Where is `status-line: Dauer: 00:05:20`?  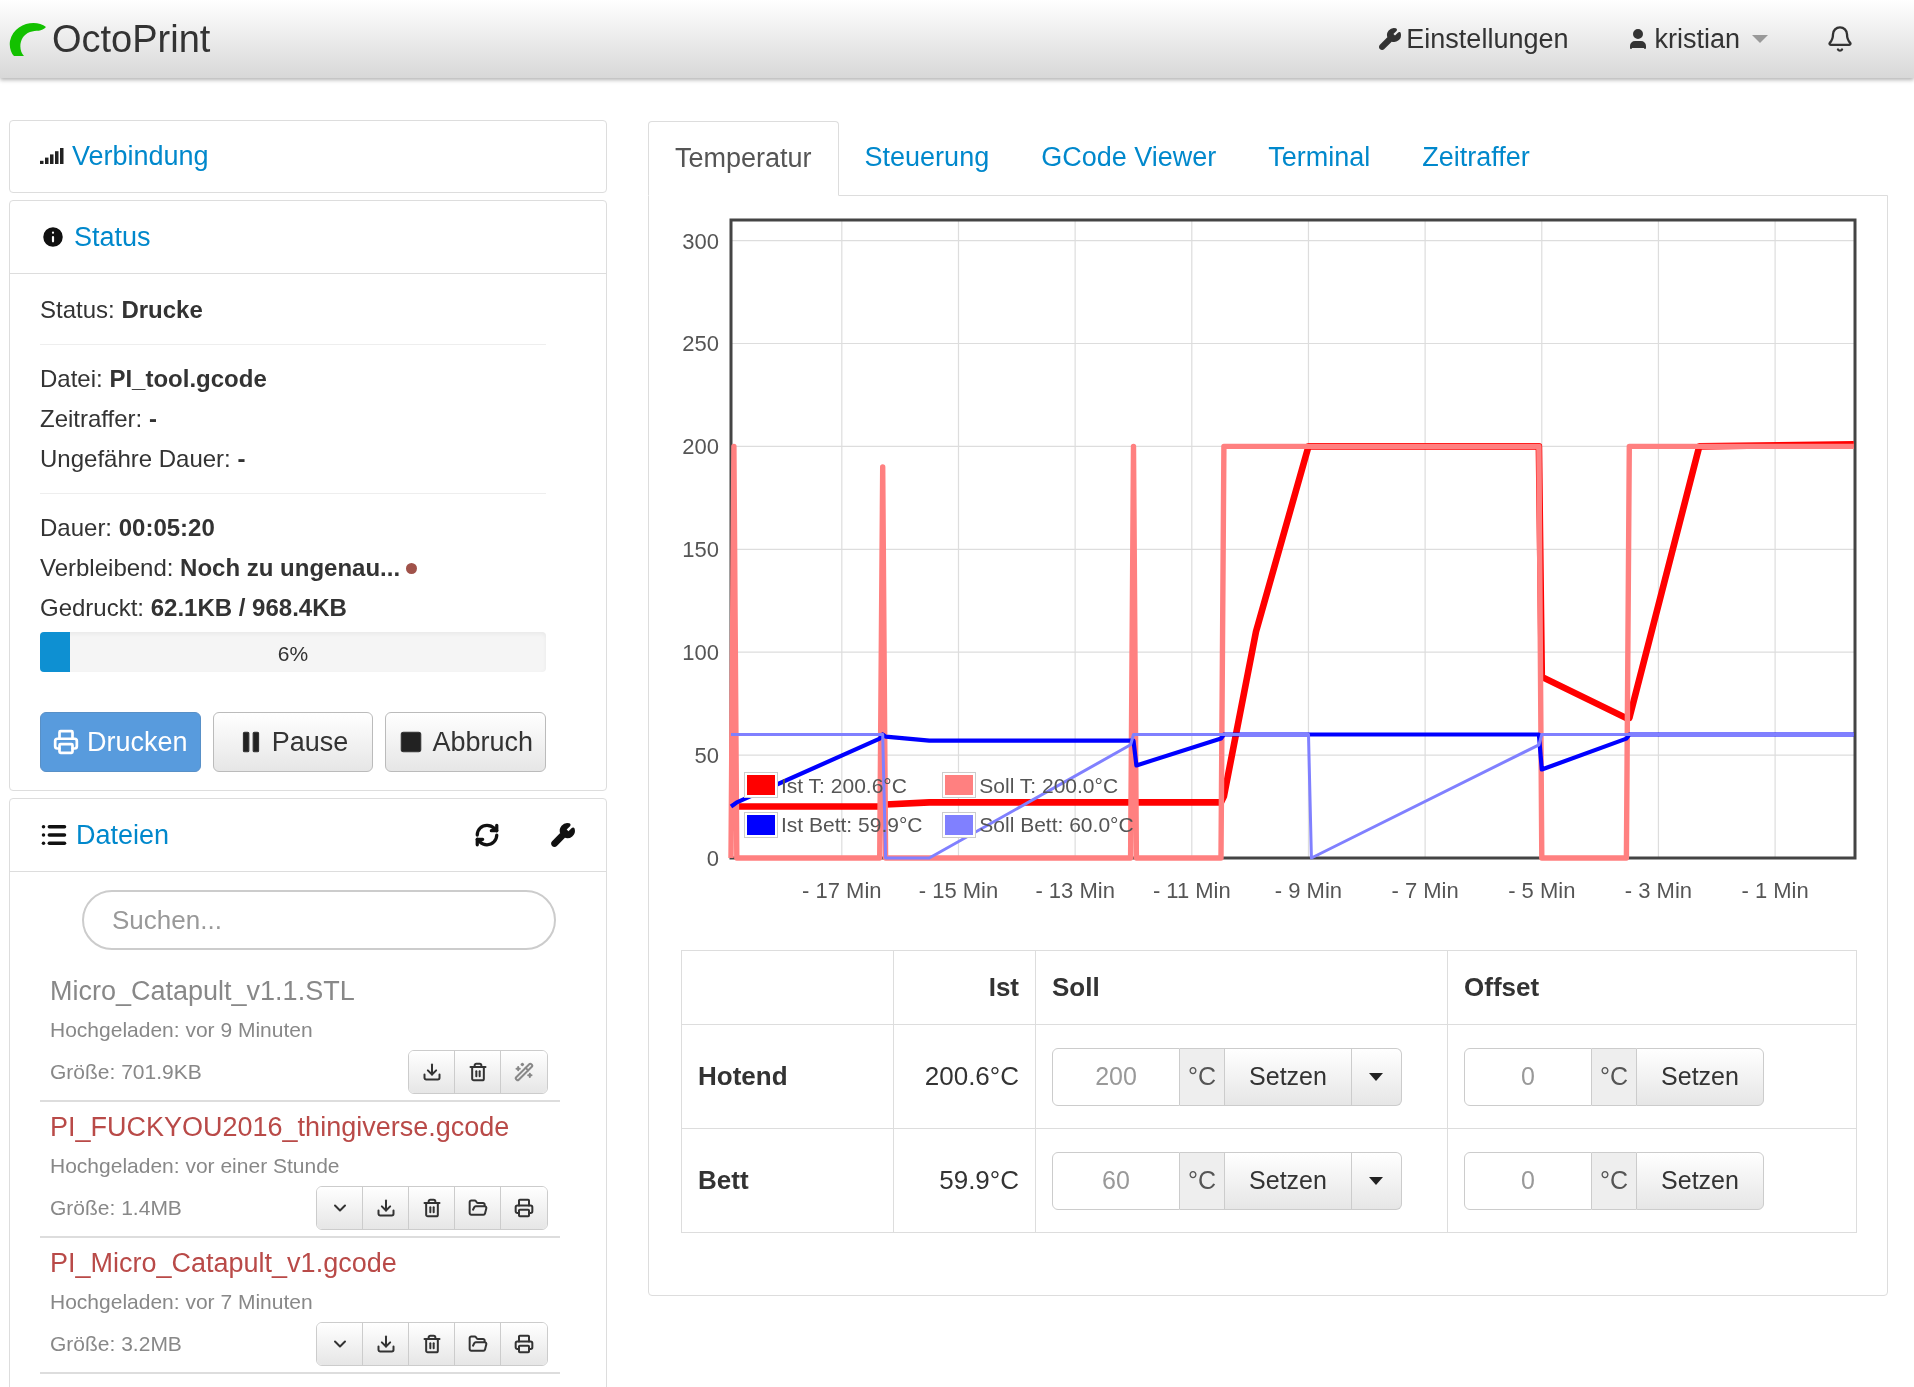 status-line: Dauer: 00:05:20 is located at coordinates (127, 528).